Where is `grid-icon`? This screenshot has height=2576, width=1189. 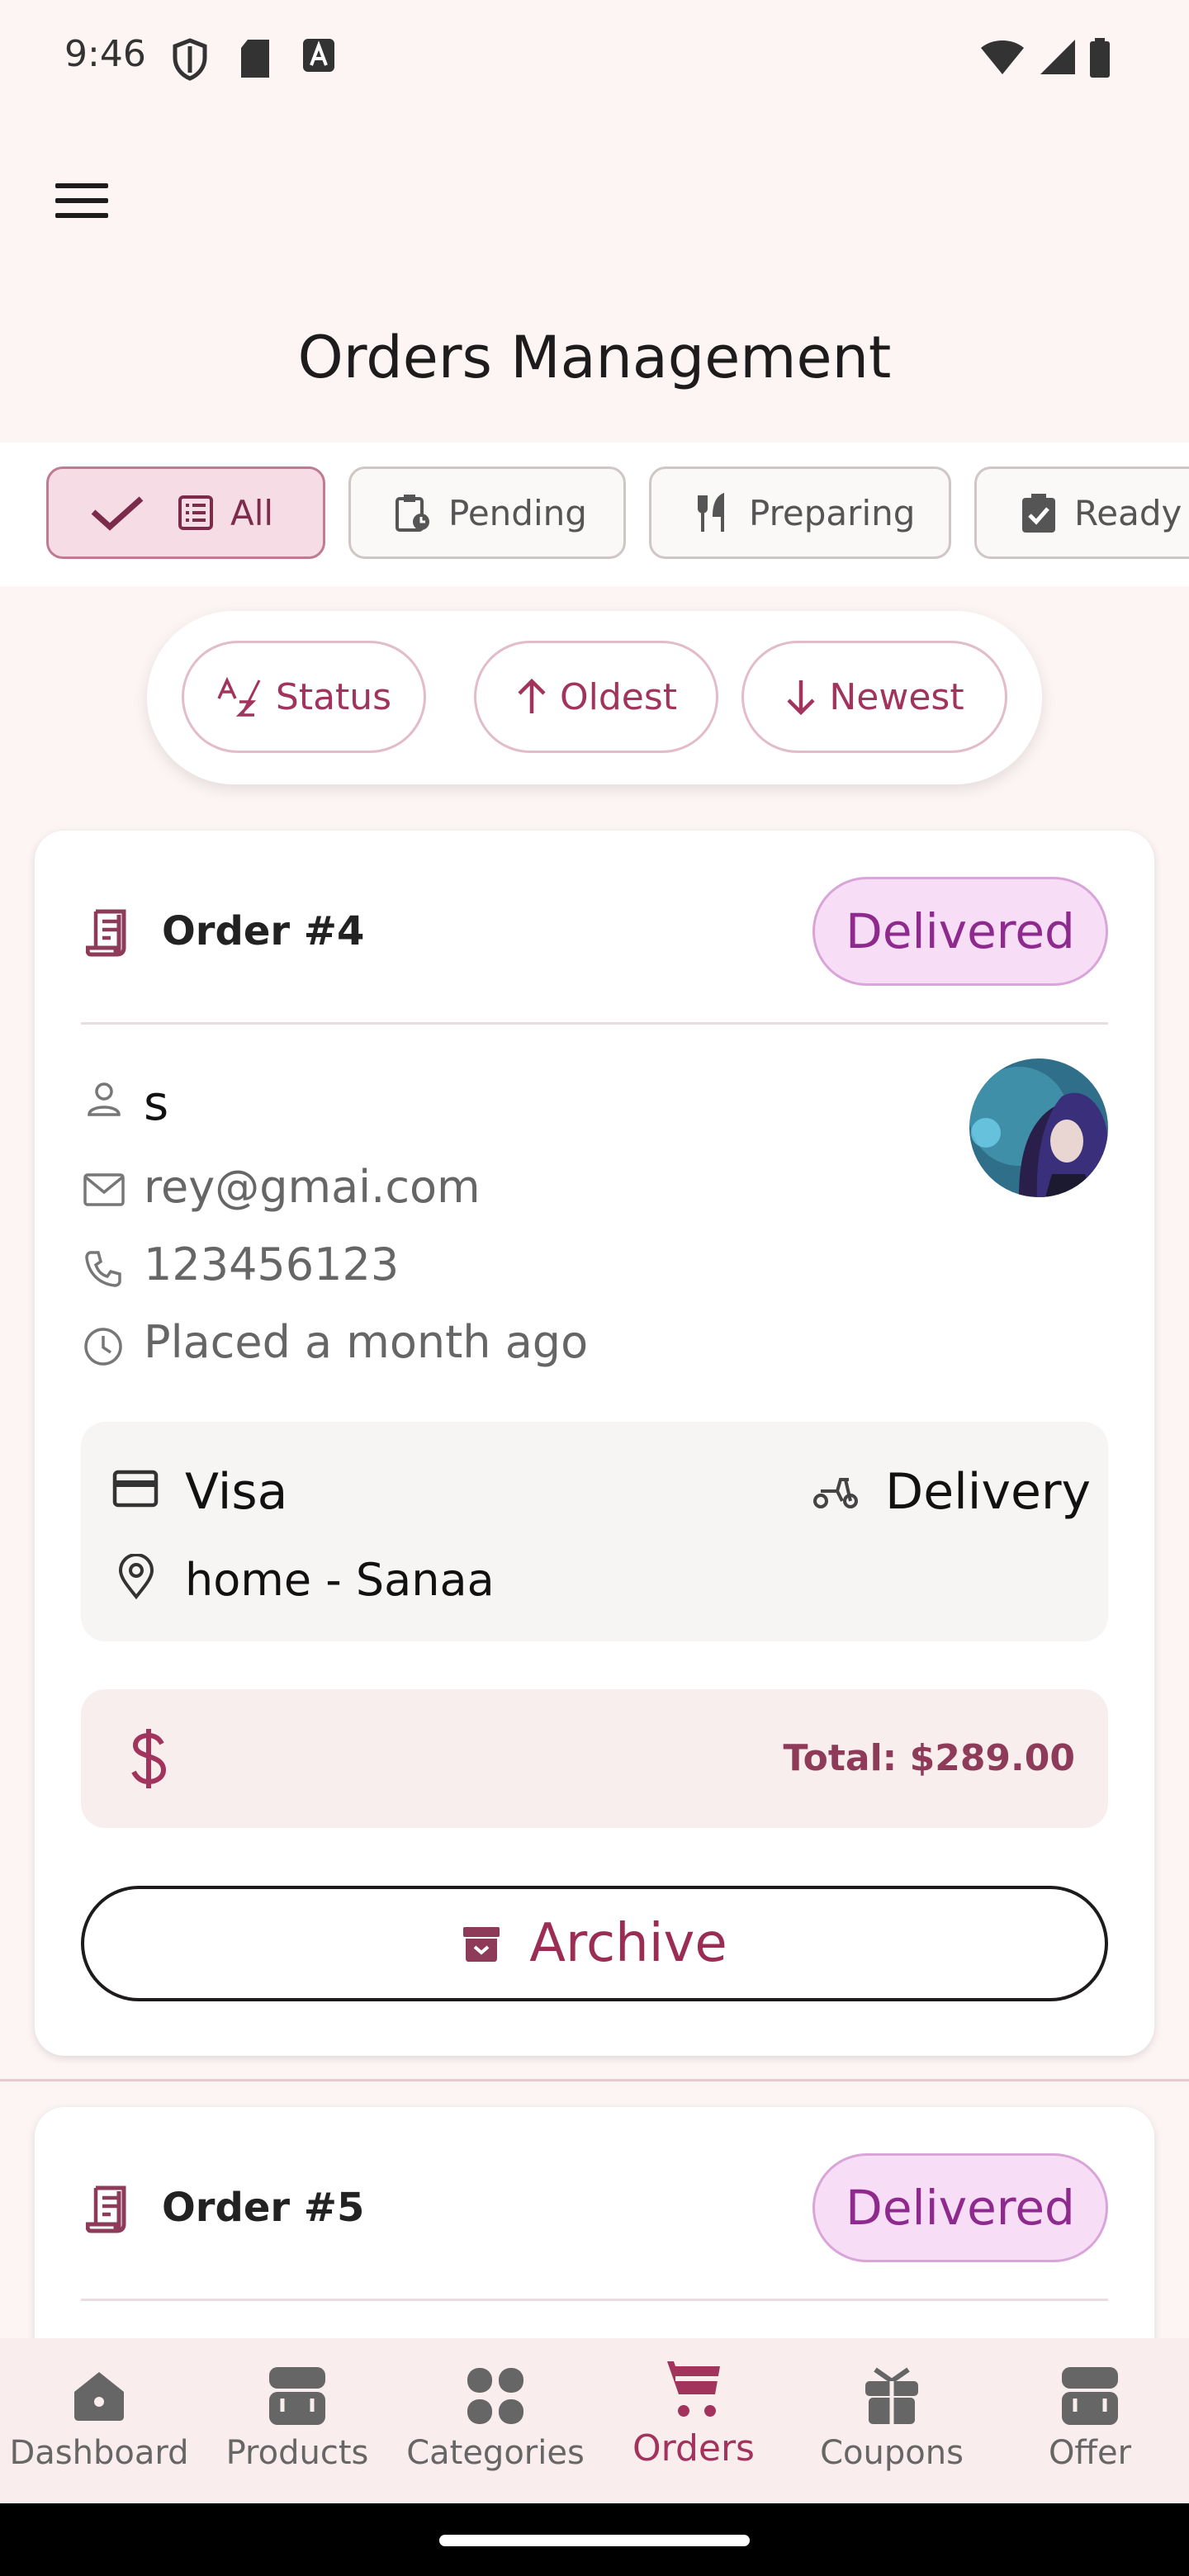 grid-icon is located at coordinates (495, 2396).